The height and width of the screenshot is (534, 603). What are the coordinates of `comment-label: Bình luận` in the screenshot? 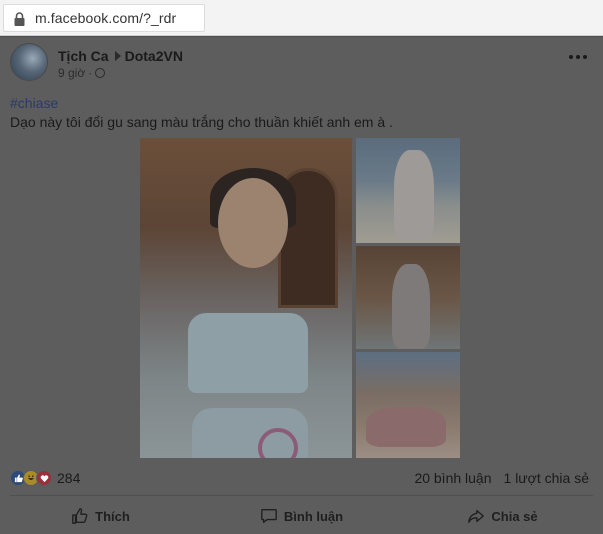 It's located at (313, 516).